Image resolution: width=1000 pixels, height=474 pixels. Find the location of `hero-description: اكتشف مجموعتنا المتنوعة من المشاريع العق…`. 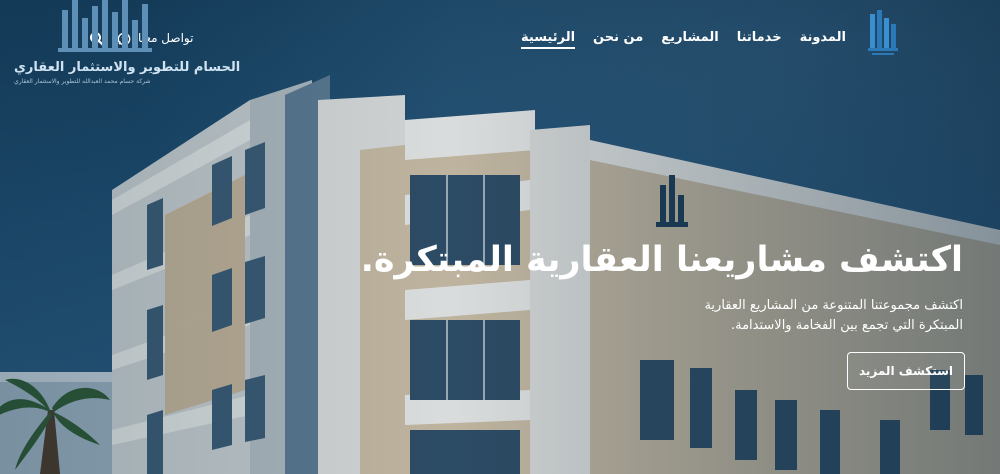

hero-description: اكتشف مجموعتنا المتنوعة من المشاريع العق… is located at coordinates (833, 315).